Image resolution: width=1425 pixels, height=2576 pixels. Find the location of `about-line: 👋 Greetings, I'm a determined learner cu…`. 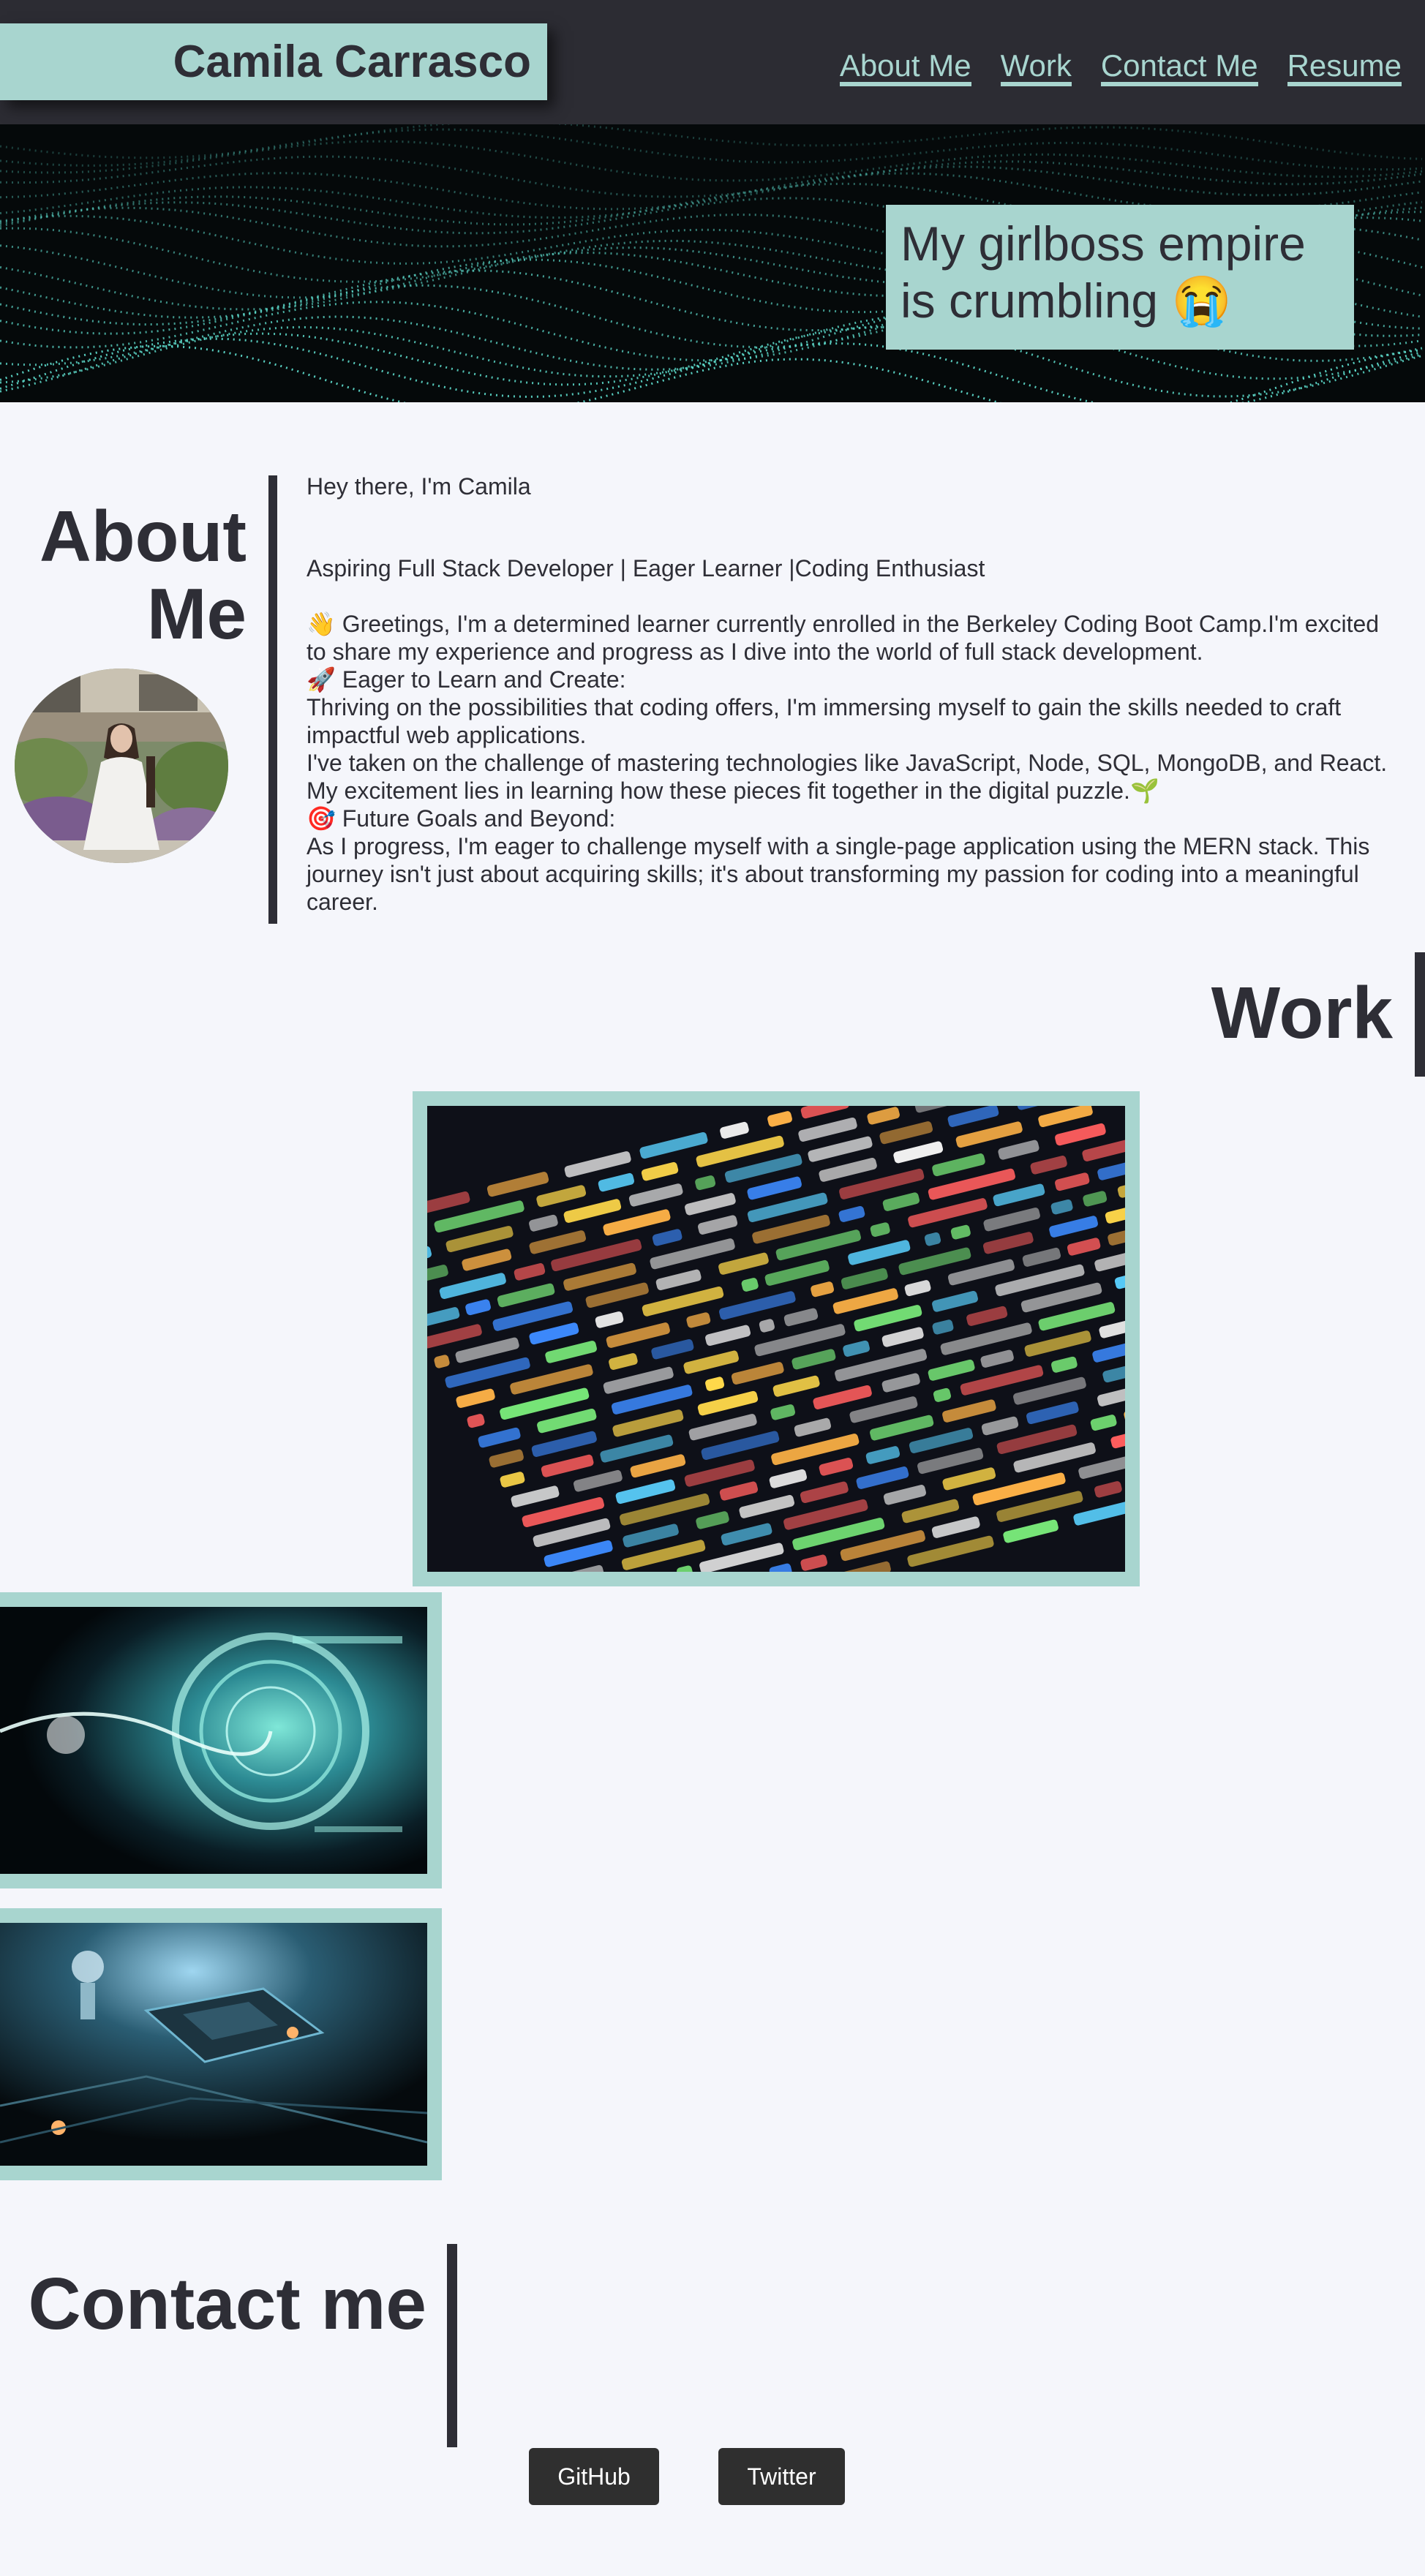

about-line: 👋 Greetings, I'm a determined learner cu… is located at coordinates (843, 638).